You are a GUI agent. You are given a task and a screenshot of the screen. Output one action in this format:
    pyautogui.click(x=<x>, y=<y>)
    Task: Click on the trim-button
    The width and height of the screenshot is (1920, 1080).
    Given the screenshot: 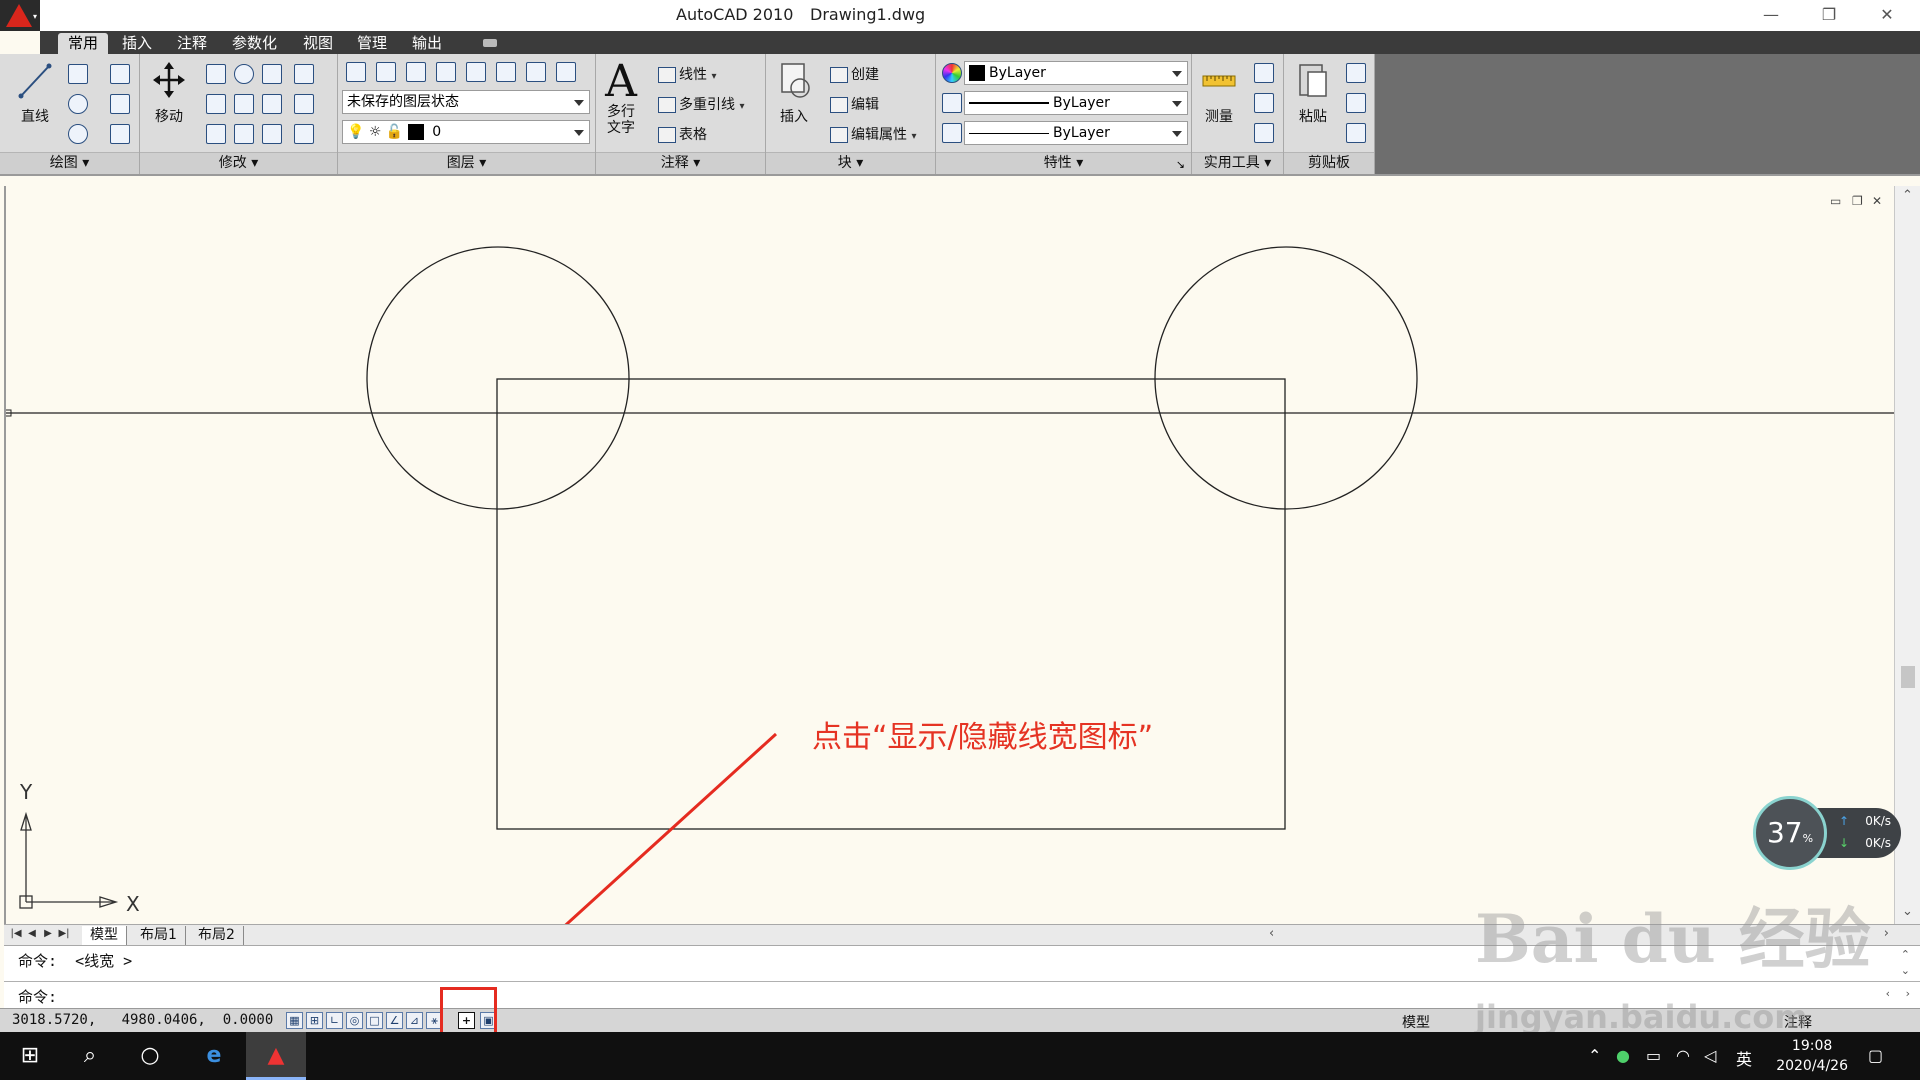 What is the action you would take?
    pyautogui.click(x=272, y=74)
    